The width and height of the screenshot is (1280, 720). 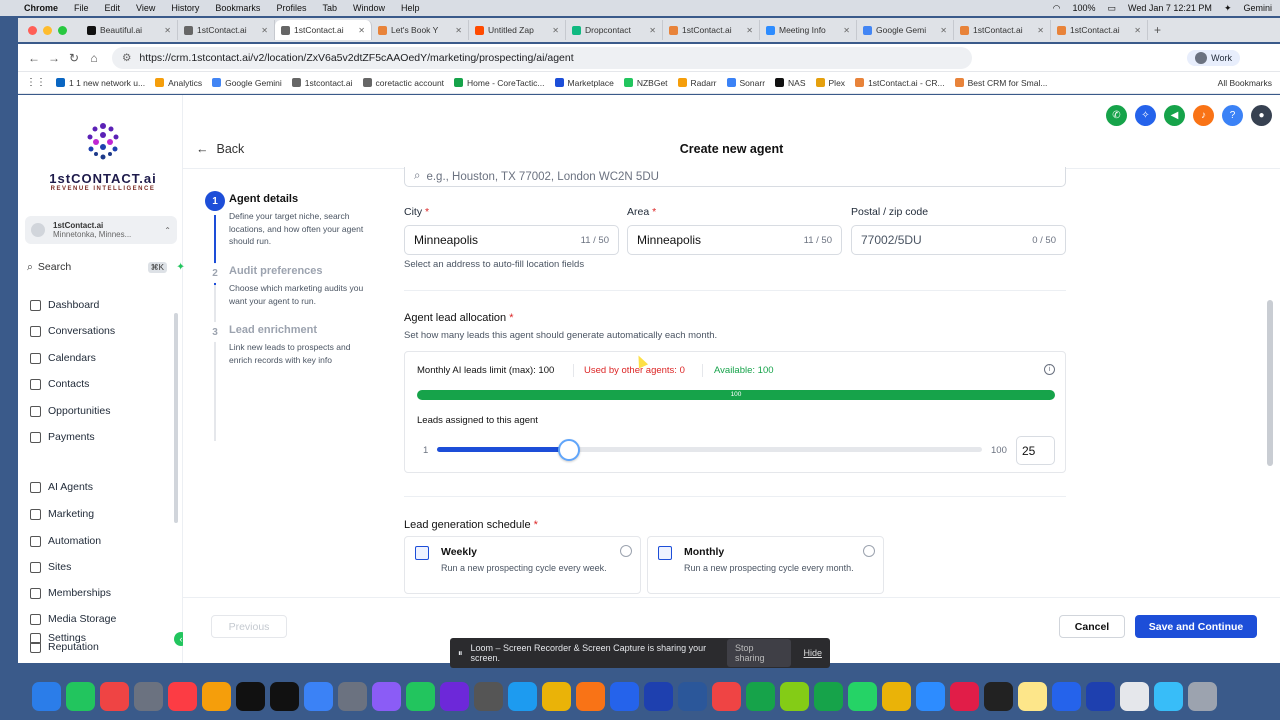 What do you see at coordinates (322, 83) in the screenshot?
I see `bookmark-item: 1stcontact.ai` at bounding box center [322, 83].